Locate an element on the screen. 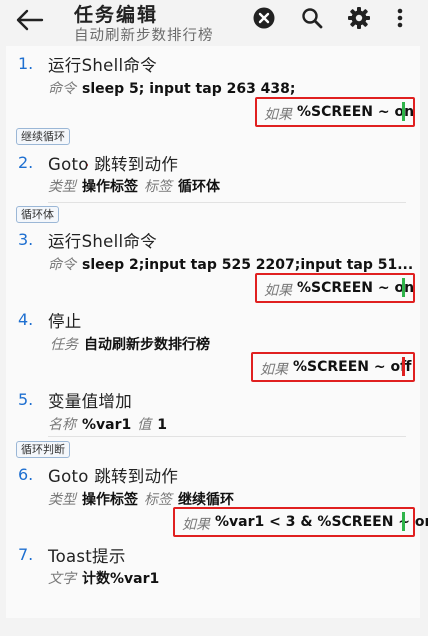  action-params: 类型 操作标签 标签 继续循环 is located at coordinates (144, 499).